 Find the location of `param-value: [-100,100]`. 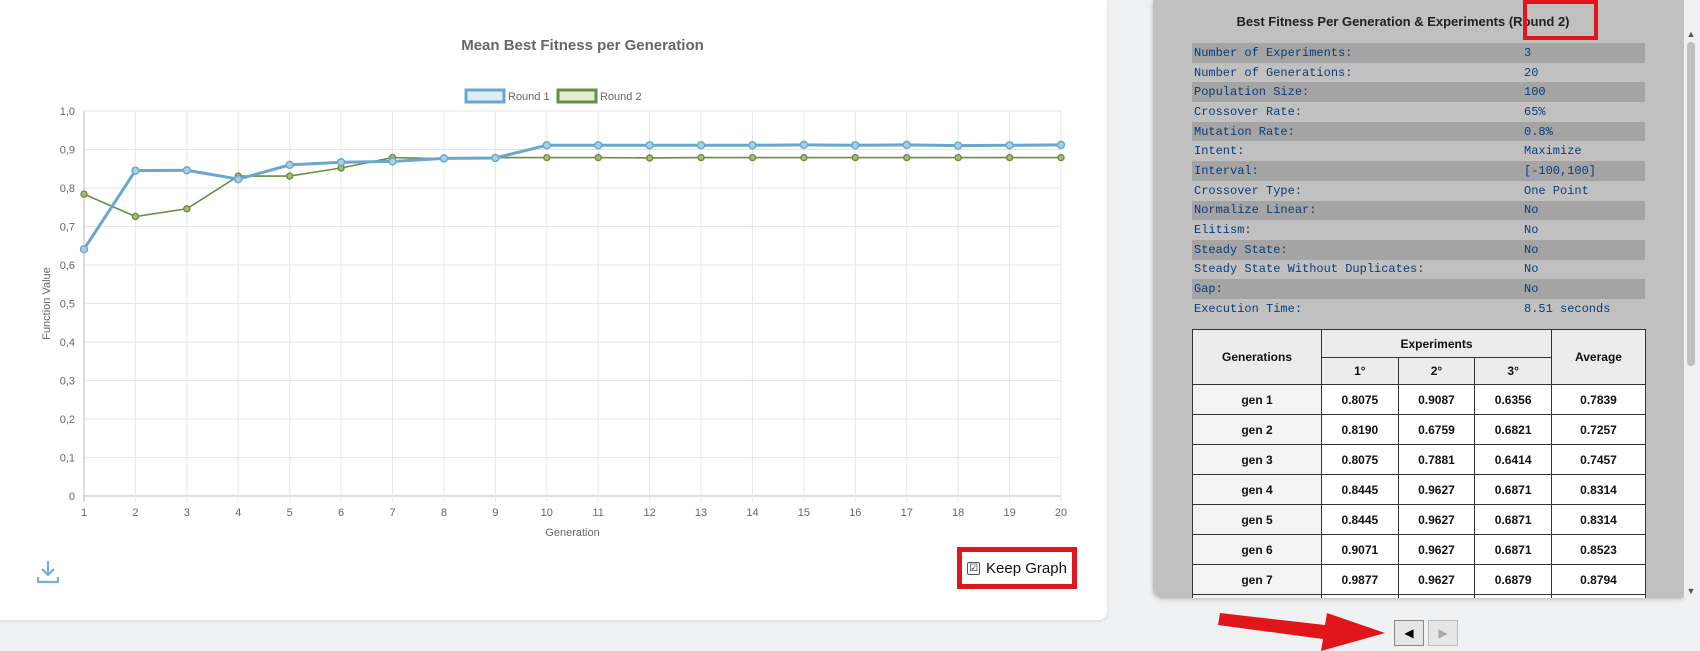

param-value: [-100,100] is located at coordinates (1583, 171).